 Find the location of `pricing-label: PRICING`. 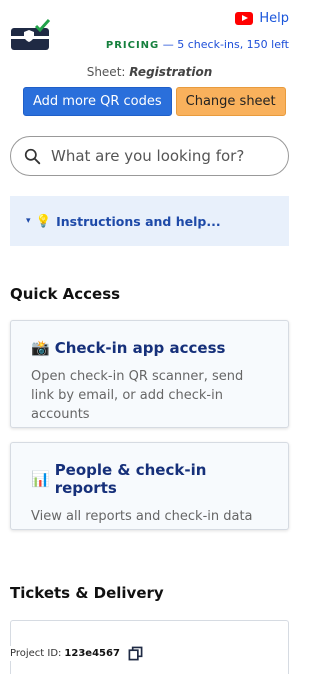

pricing-label: PRICING is located at coordinates (132, 45).